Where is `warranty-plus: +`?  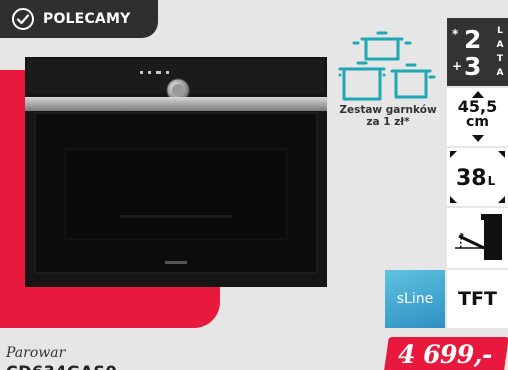
warranty-plus: + is located at coordinates (457, 66).